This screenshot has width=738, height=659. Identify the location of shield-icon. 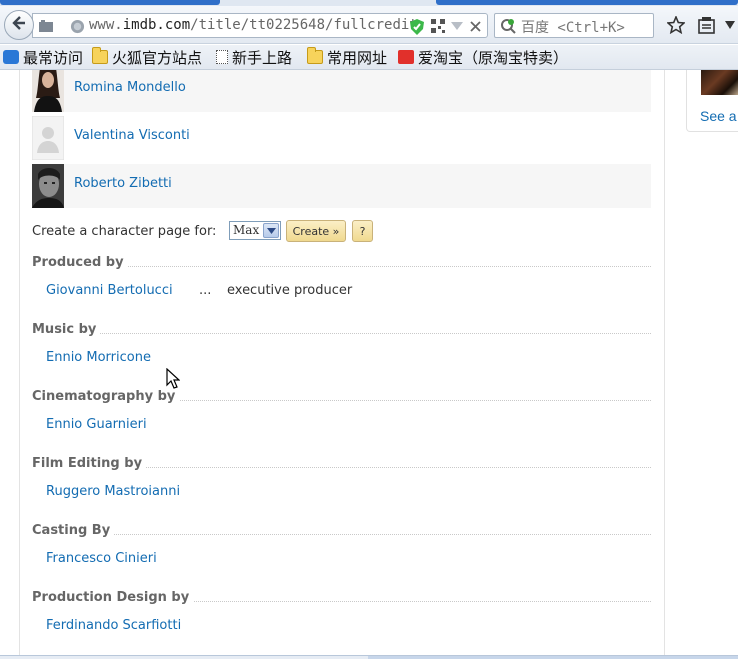
(417, 26).